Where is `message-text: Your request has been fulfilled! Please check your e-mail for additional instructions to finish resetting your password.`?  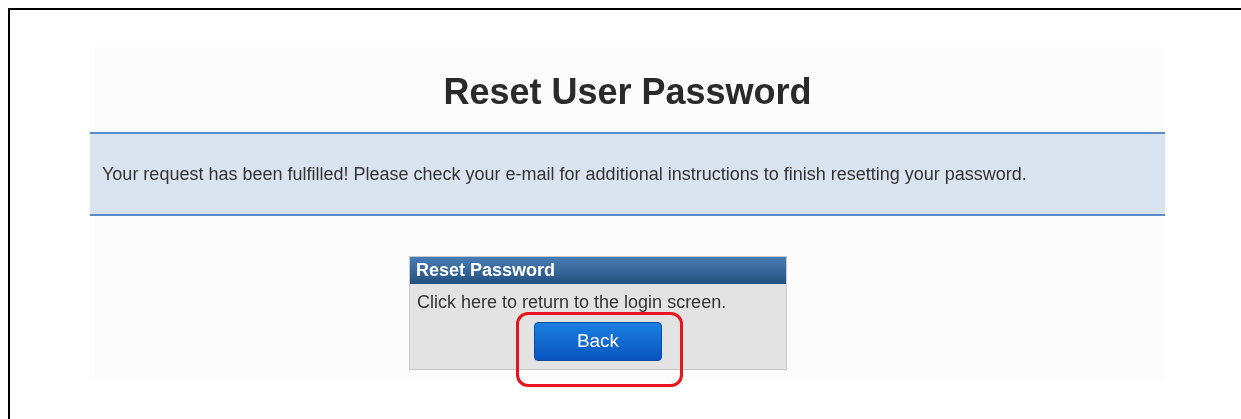
message-text: Your request has been fulfilled! Please check your e-mail for additional instructions to finish resetting your password. is located at coordinates (564, 174).